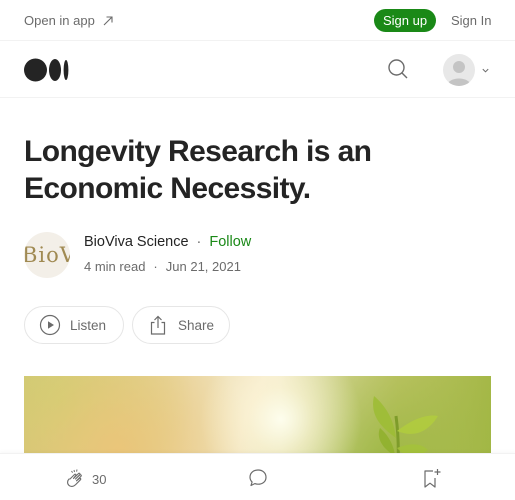 This screenshot has height=500, width=515. I want to click on user-avatar-icon, so click(459, 70).